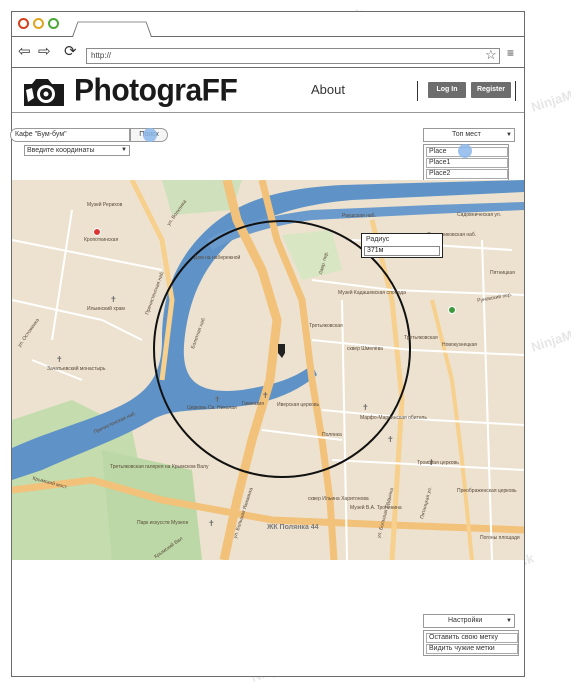  What do you see at coordinates (293, 527) in the screenshot?
I see `district-label: ЖК Полянка 44` at bounding box center [293, 527].